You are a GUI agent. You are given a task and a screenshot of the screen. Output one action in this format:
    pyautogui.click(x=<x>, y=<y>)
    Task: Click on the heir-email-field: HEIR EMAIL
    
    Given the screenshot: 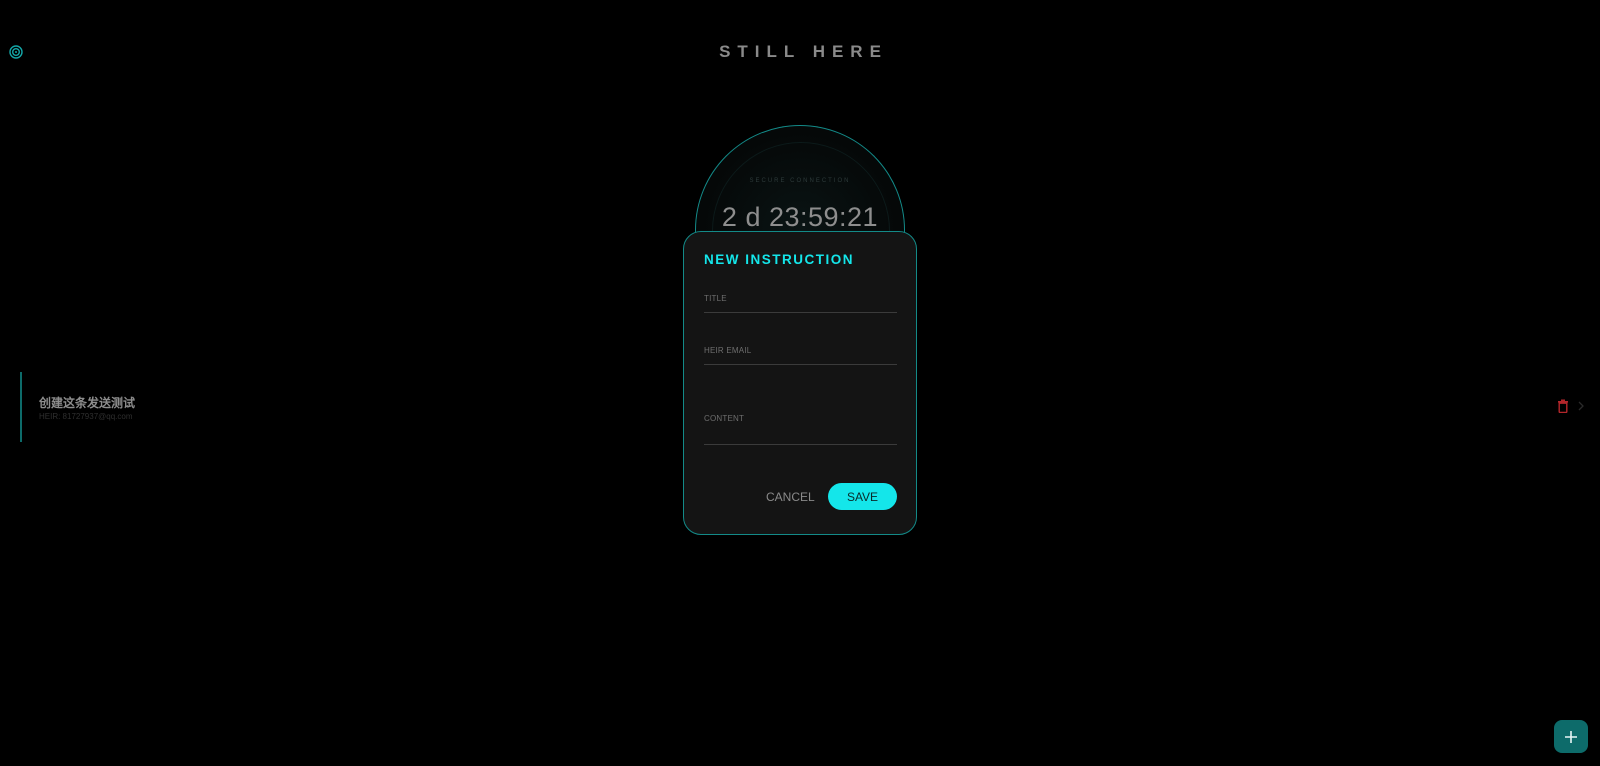 What is the action you would take?
    pyautogui.click(x=800, y=353)
    